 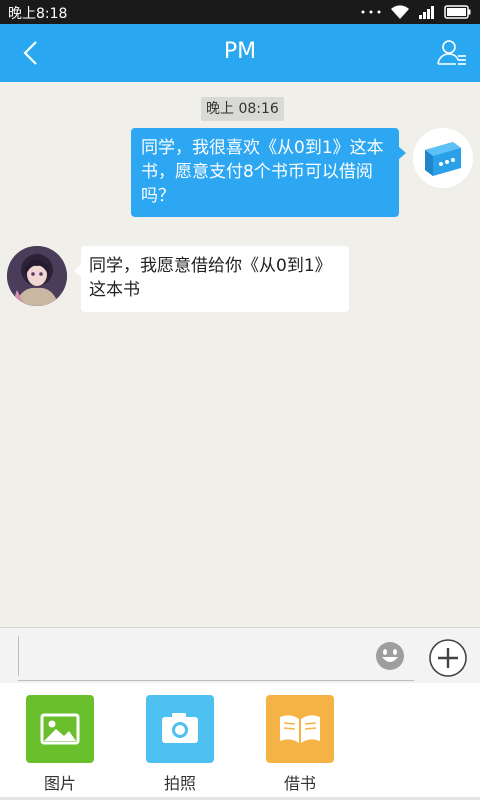 What do you see at coordinates (448, 658) in the screenshot?
I see `add-attachment-button` at bounding box center [448, 658].